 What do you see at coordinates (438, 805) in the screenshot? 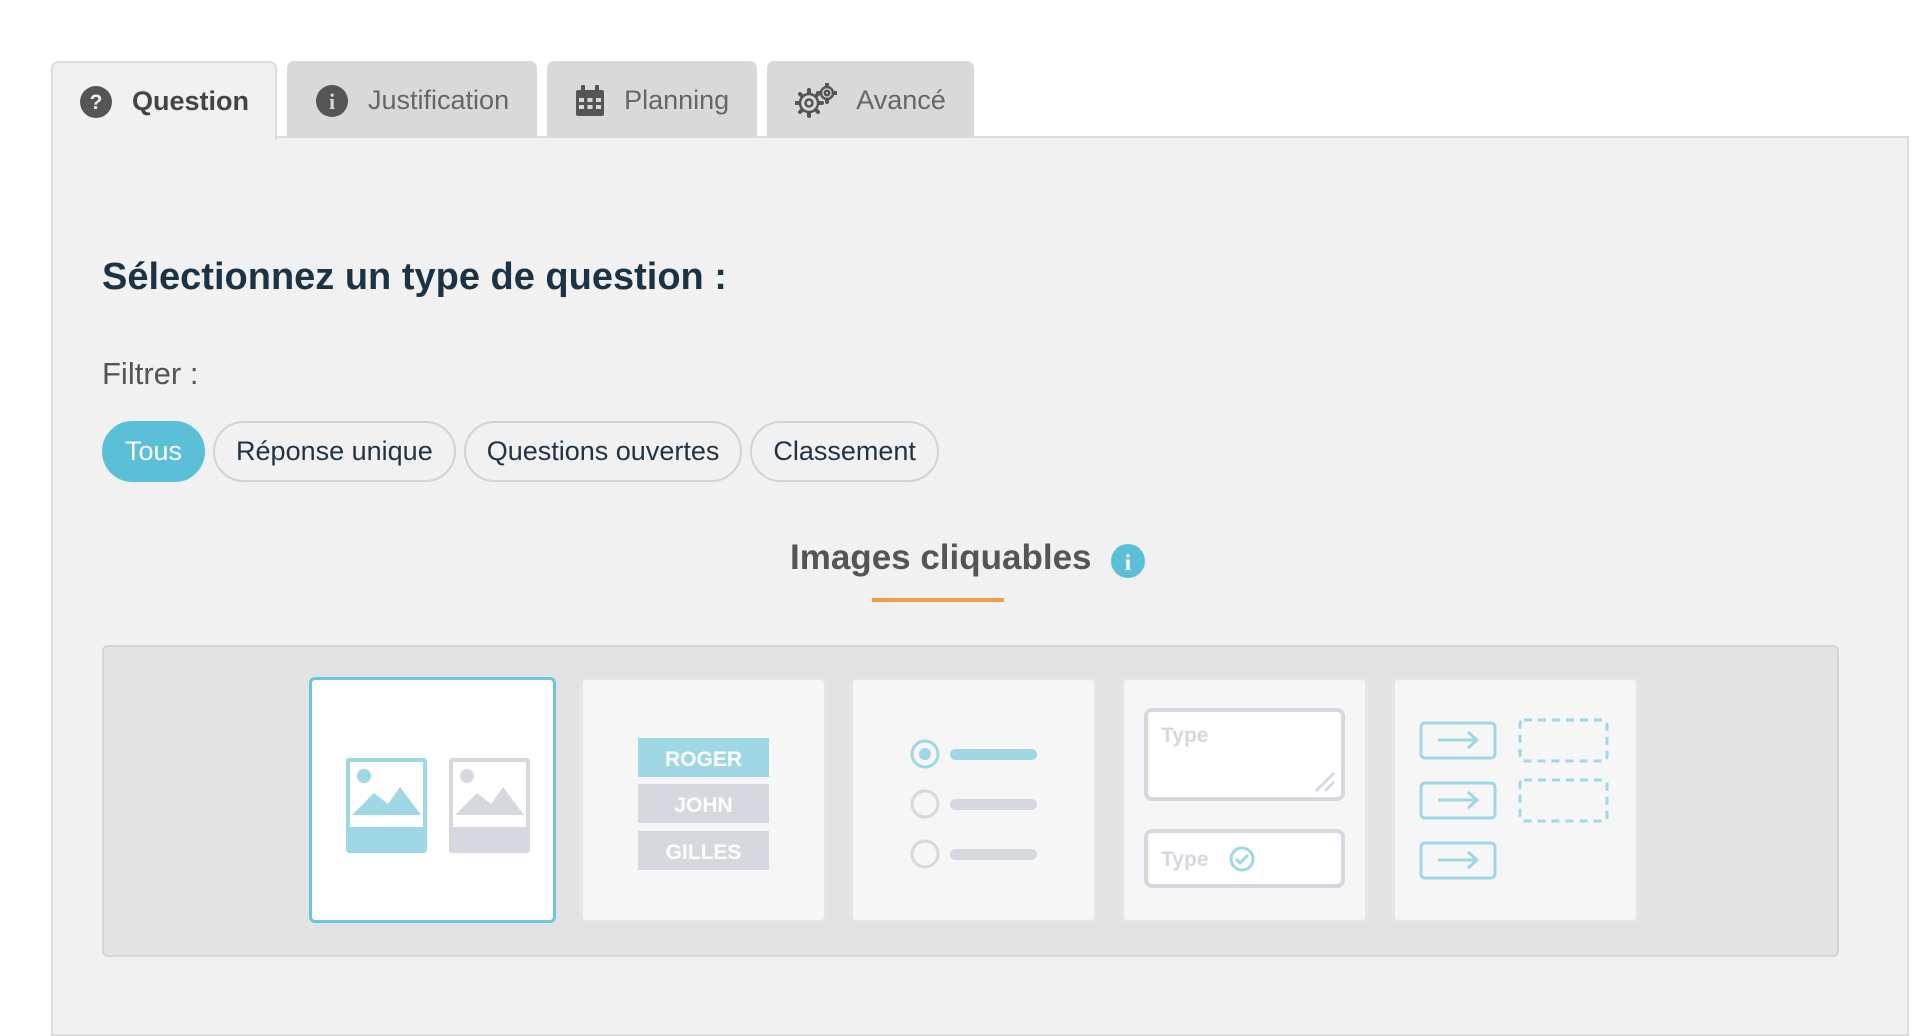
I see `images-card-icon` at bounding box center [438, 805].